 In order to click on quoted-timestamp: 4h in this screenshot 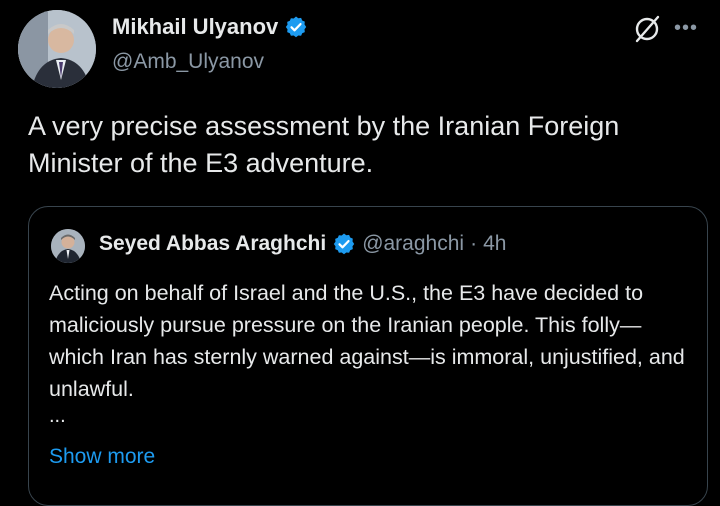, I will do `click(494, 244)`.